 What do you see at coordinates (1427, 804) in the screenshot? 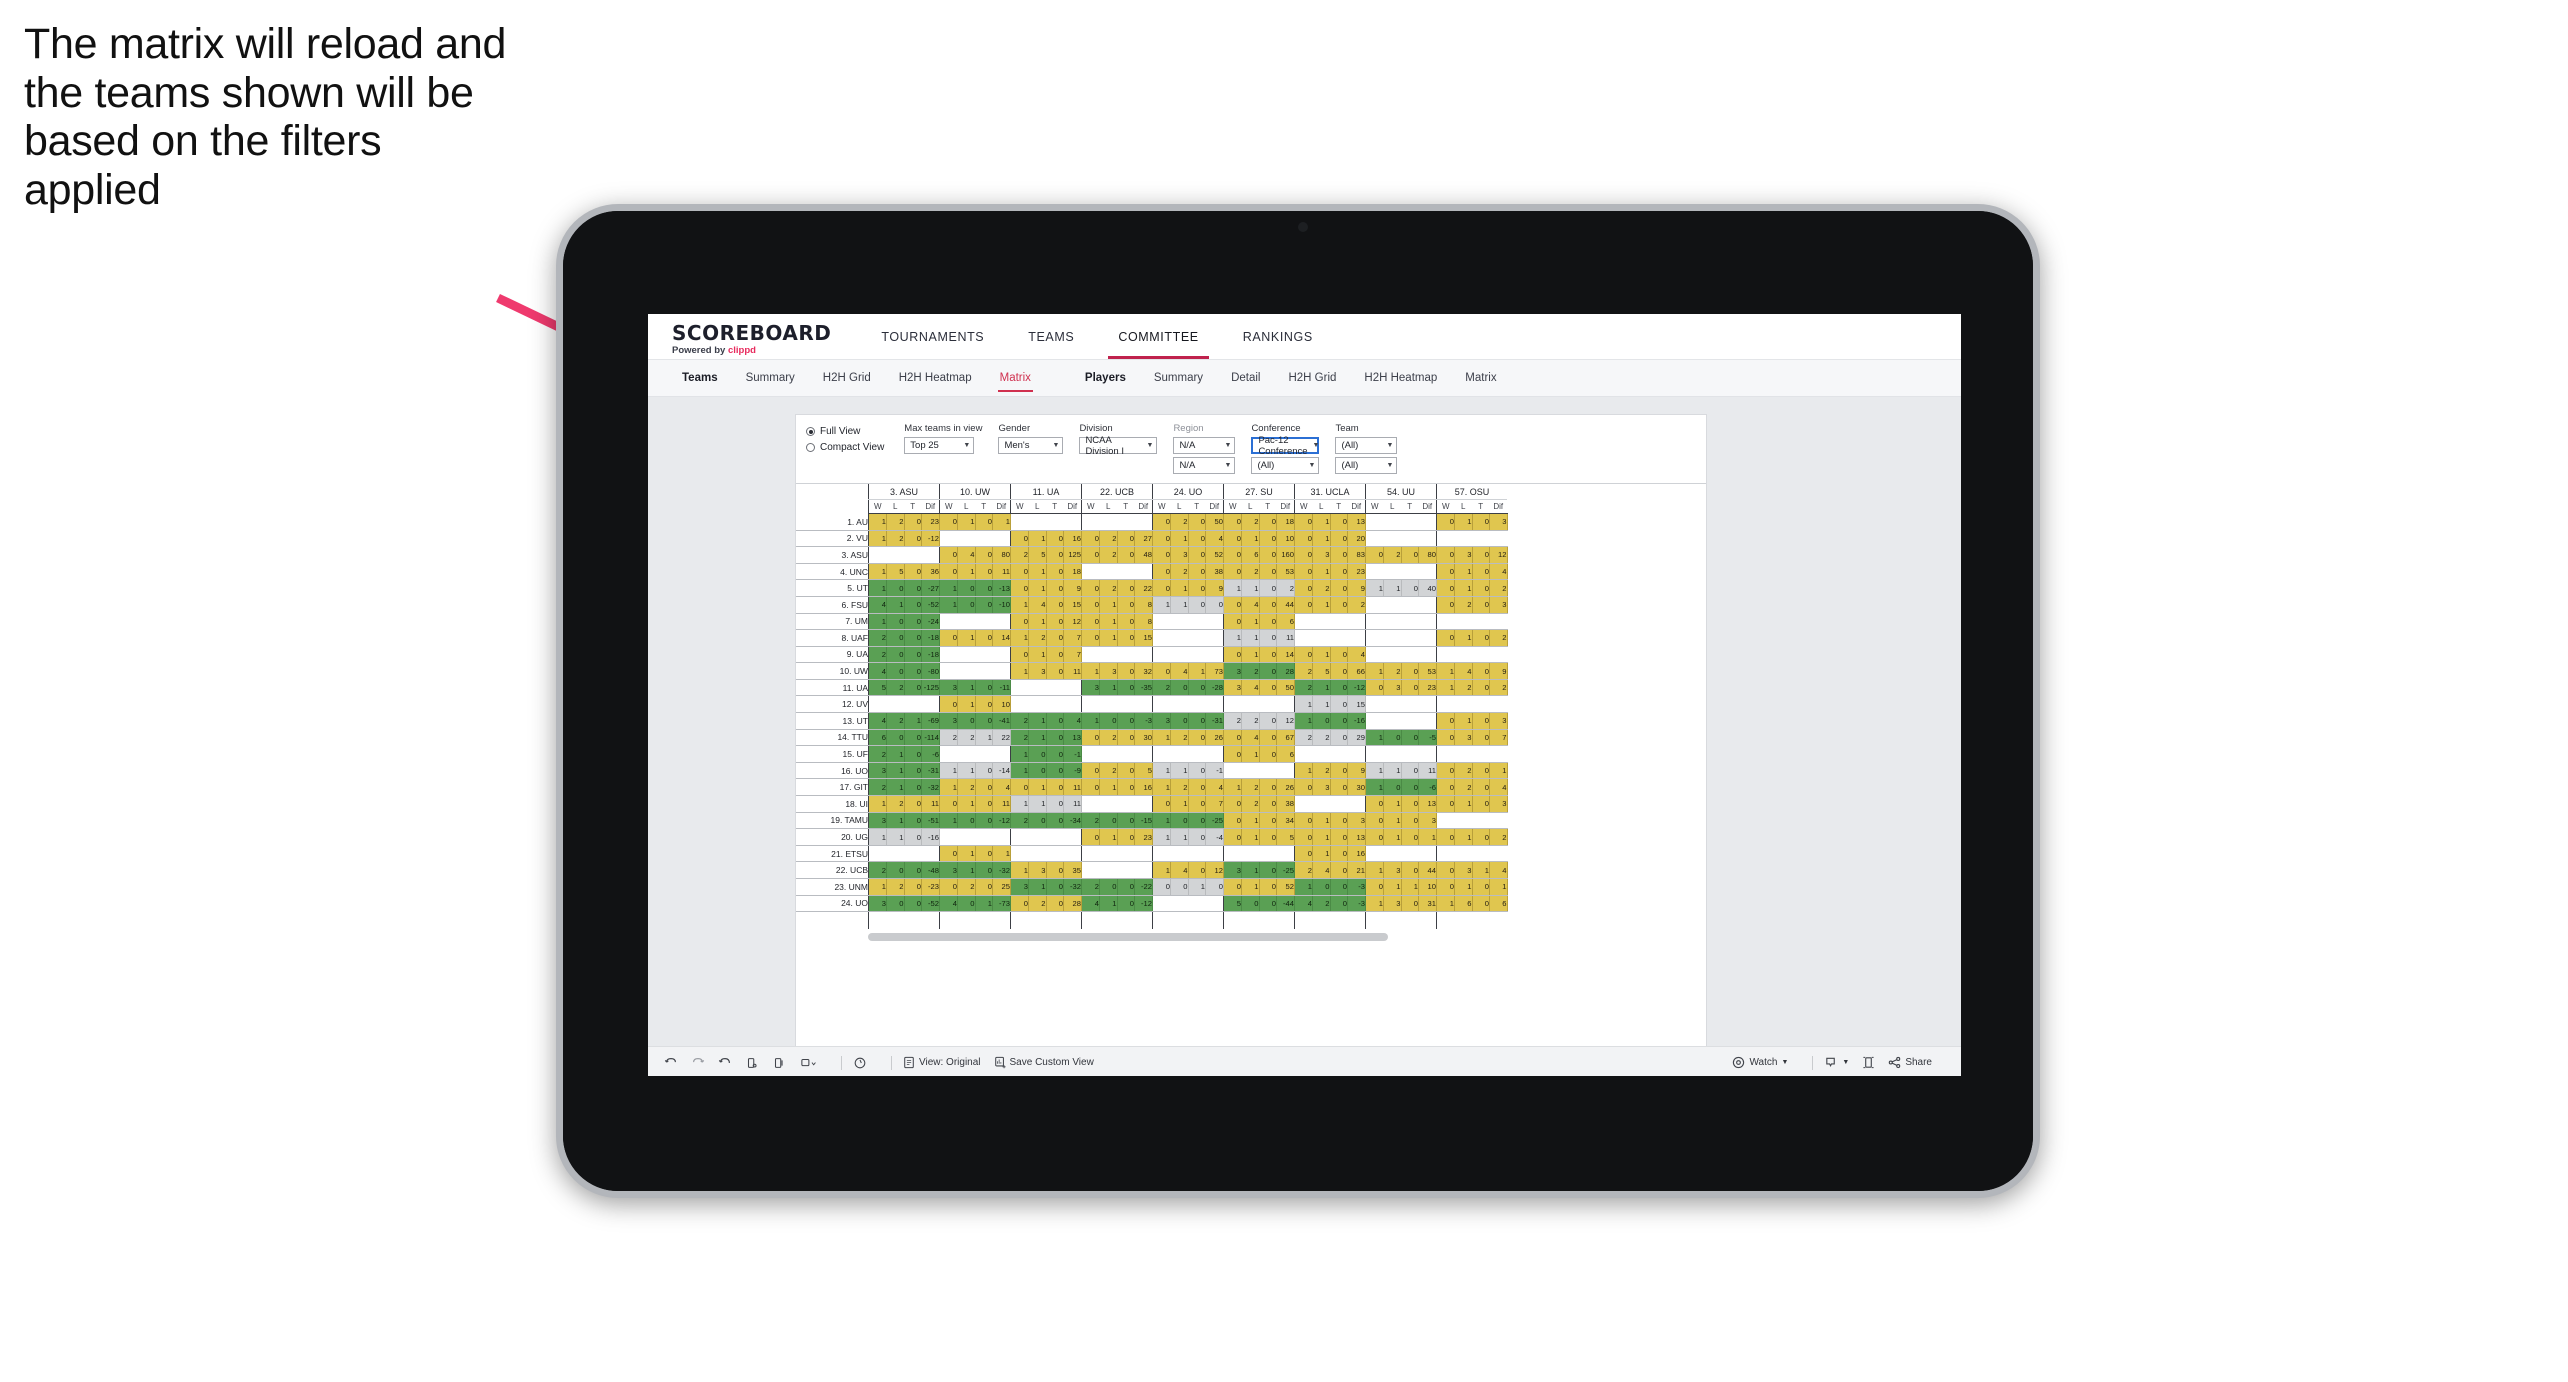
I see `matrix-cell: 13` at bounding box center [1427, 804].